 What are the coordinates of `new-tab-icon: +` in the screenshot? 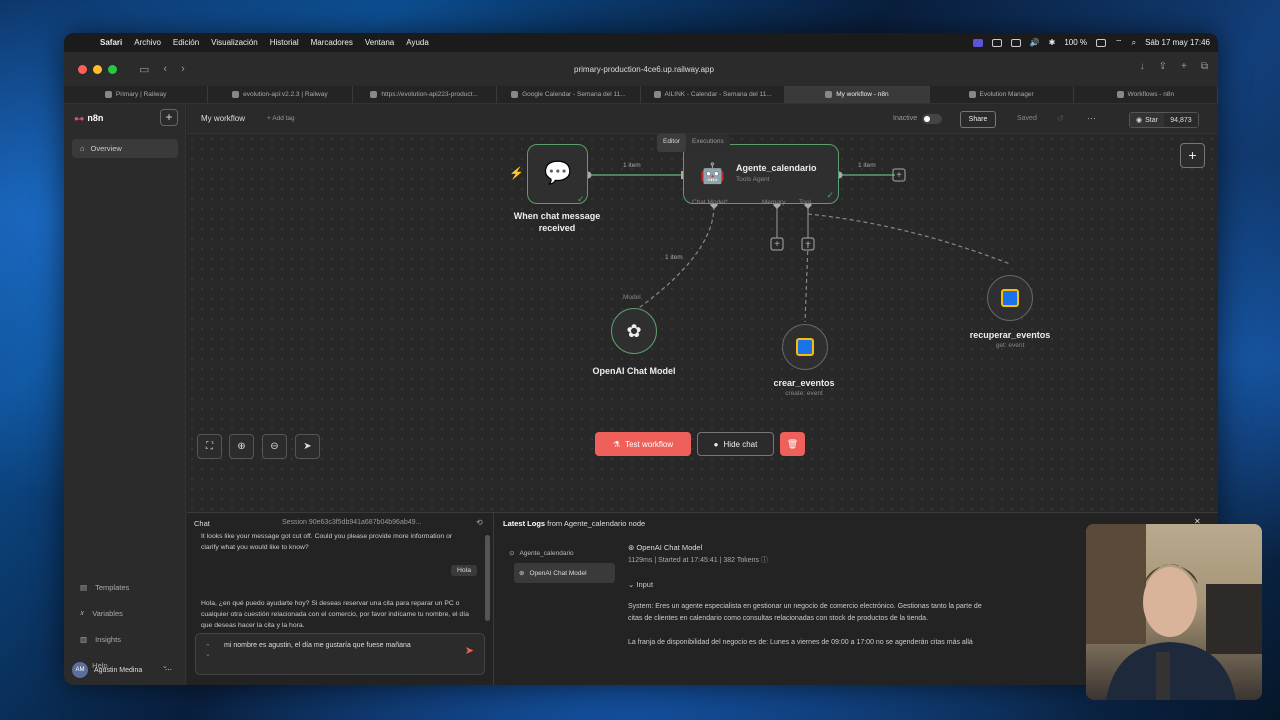 It's located at (1184, 66).